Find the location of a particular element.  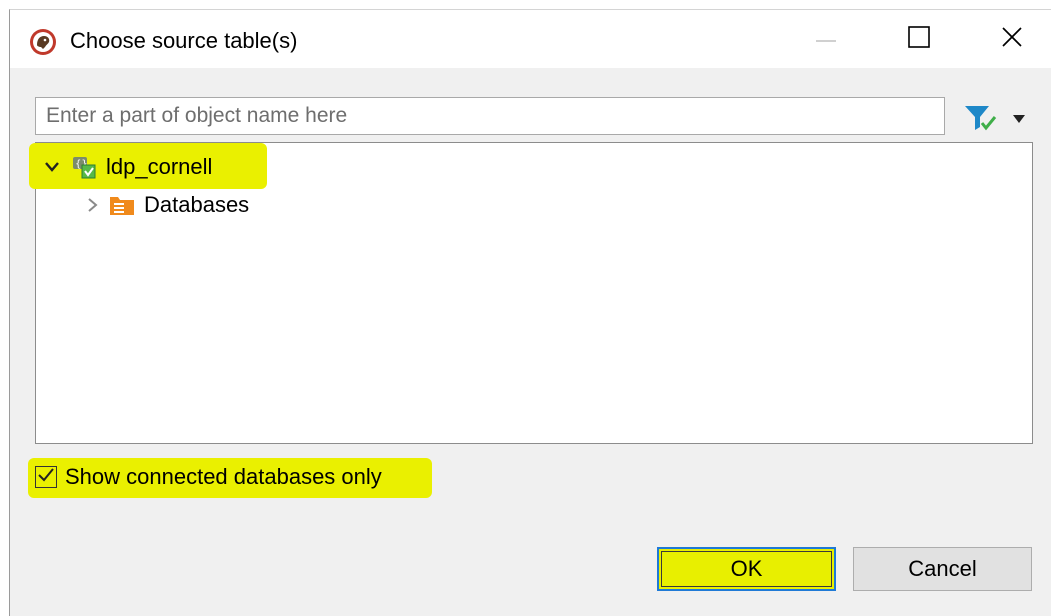

filter-dropdown-button is located at coordinates (1019, 118).